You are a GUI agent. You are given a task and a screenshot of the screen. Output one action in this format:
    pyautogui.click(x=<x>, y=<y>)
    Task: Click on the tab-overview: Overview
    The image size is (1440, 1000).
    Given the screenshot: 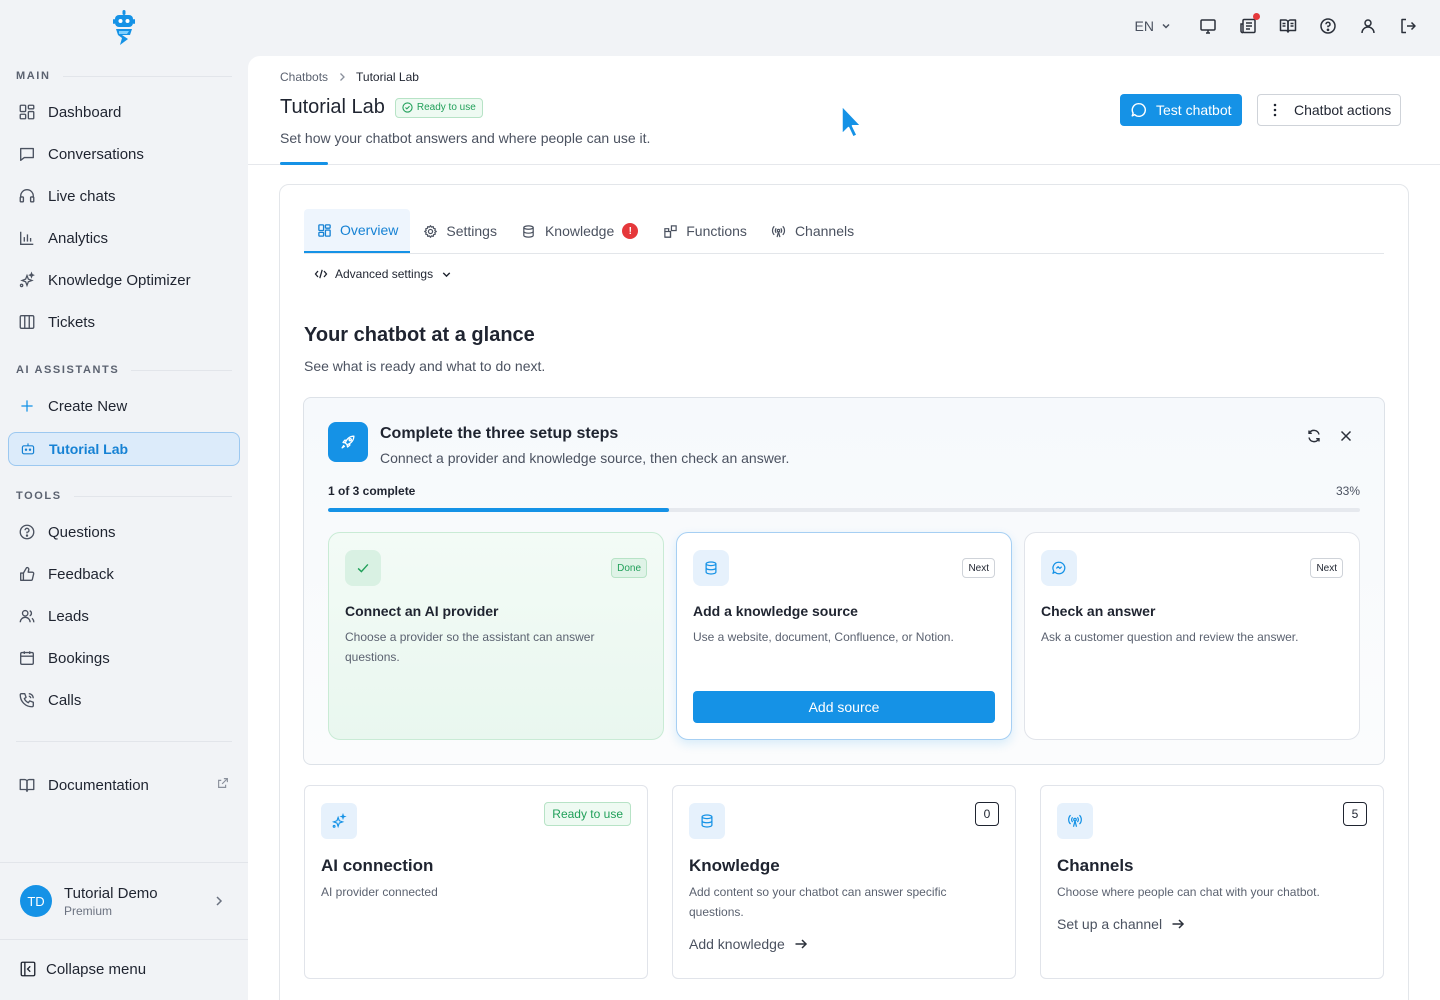 What is the action you would take?
    pyautogui.click(x=357, y=231)
    